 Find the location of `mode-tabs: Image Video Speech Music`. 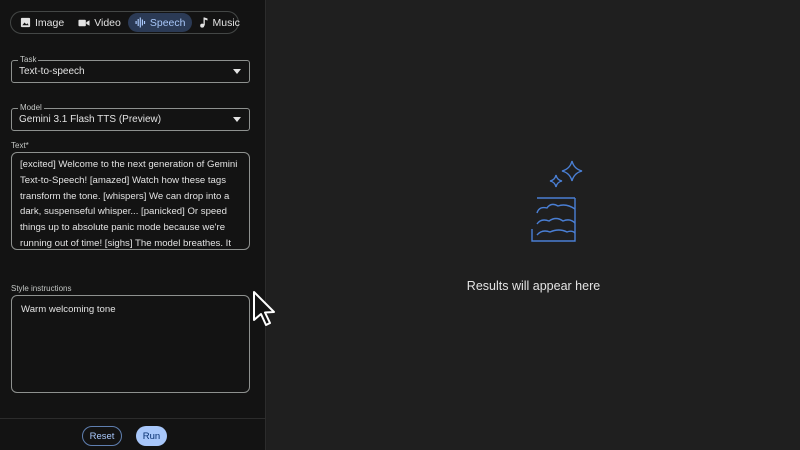

mode-tabs: Image Video Speech Music is located at coordinates (125, 22).